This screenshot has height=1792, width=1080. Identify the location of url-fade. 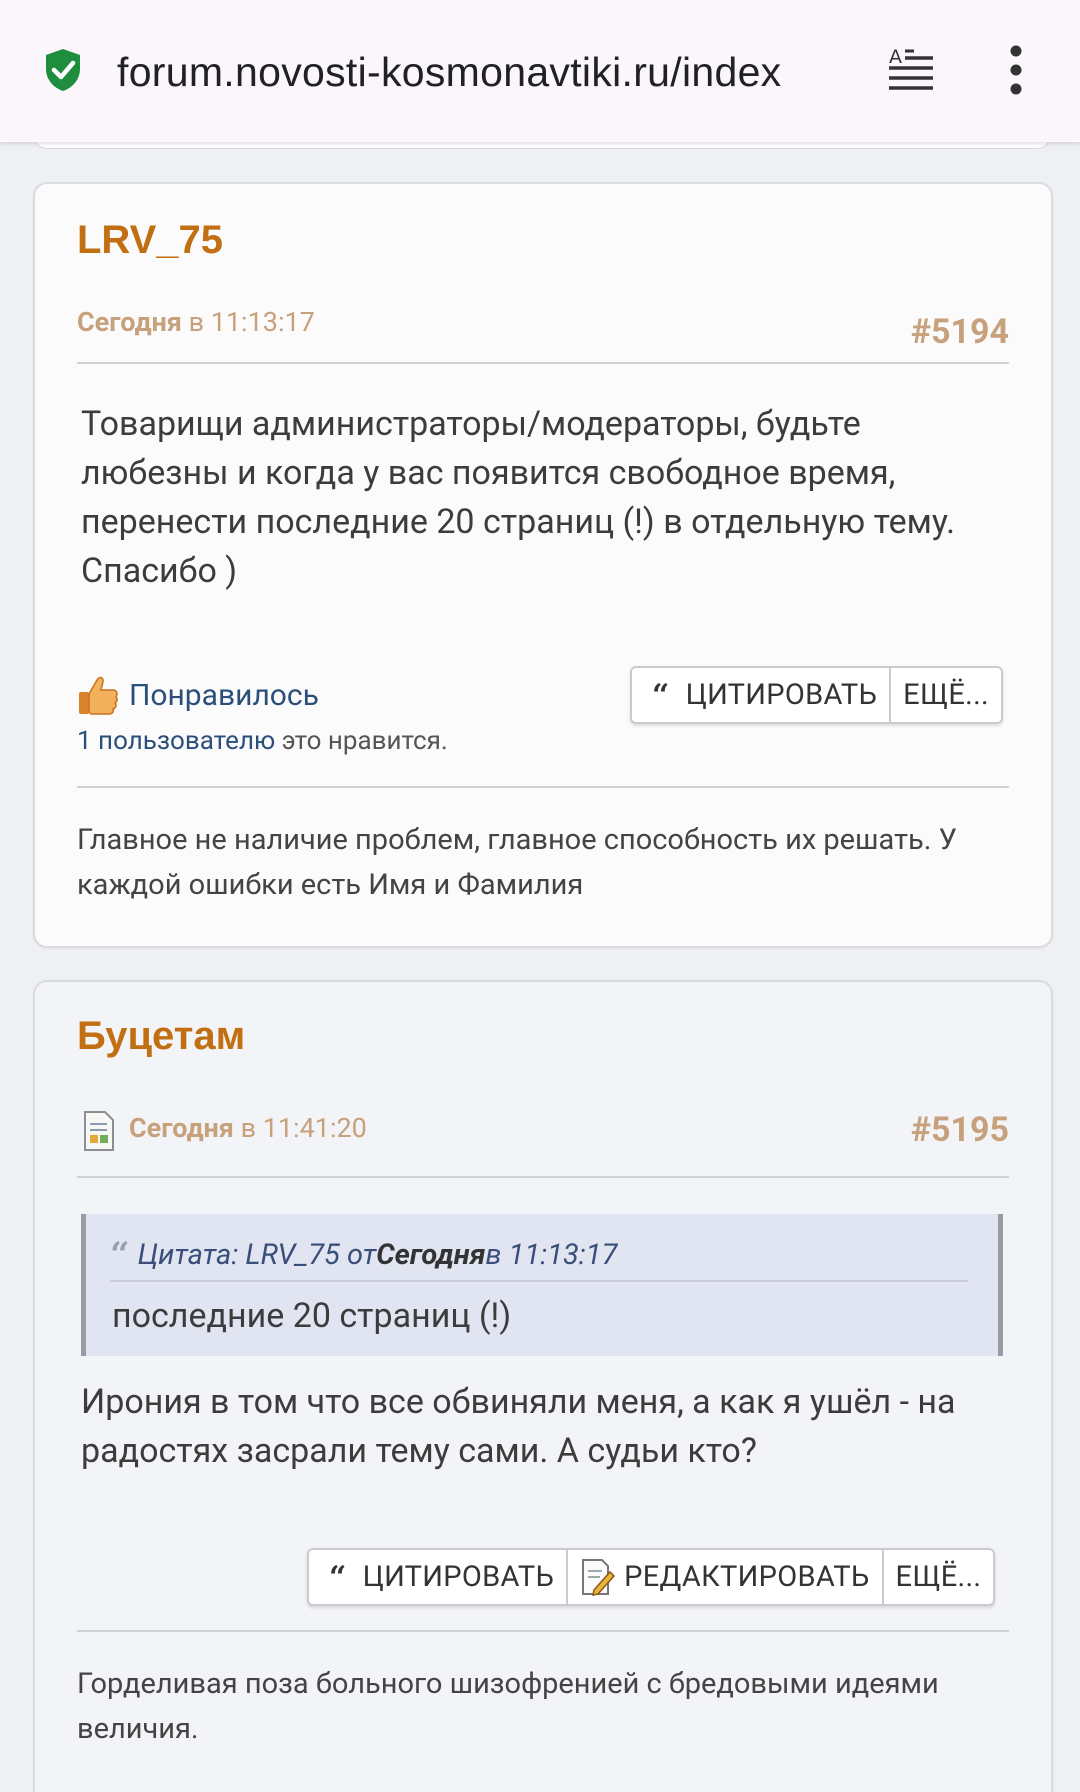
(832, 72).